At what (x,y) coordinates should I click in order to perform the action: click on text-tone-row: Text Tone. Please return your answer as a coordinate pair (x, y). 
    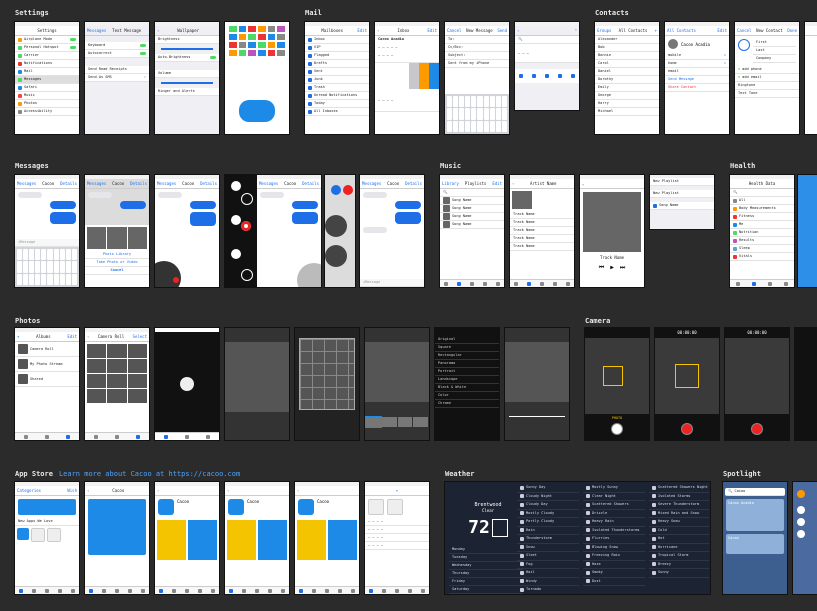
    Looking at the image, I should click on (767, 94).